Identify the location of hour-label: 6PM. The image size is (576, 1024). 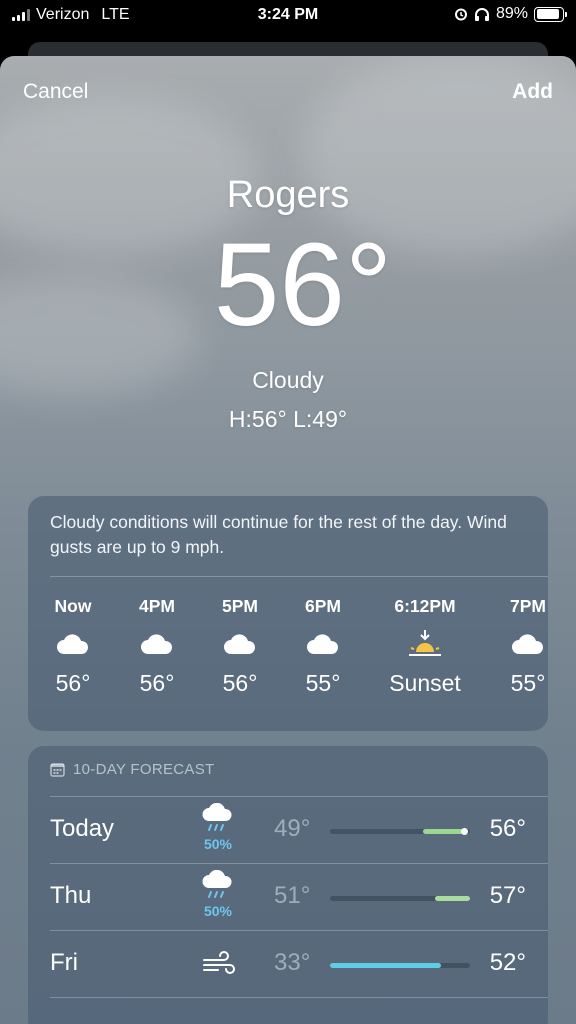
(323, 606).